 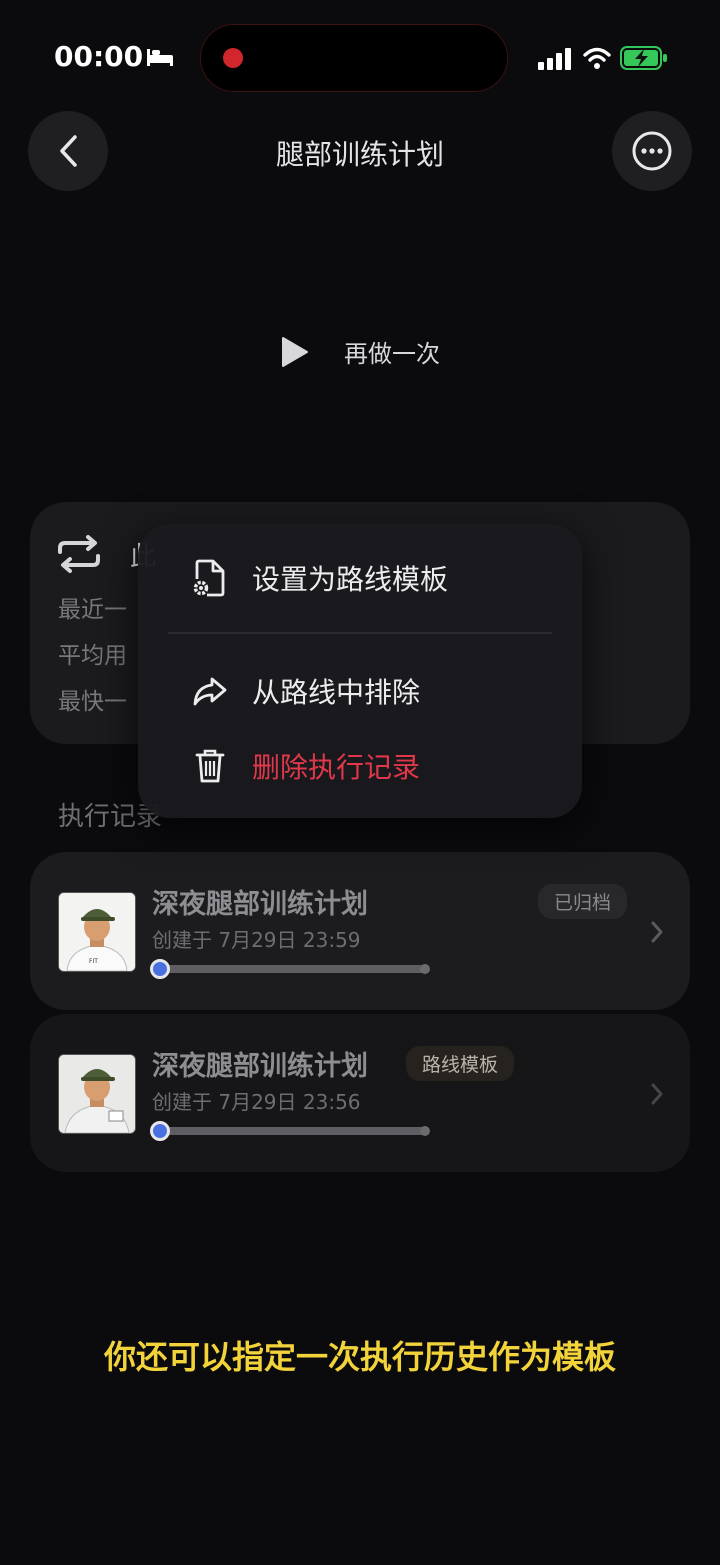 What do you see at coordinates (336, 767) in the screenshot?
I see `menu-item-label: 删除执行记录` at bounding box center [336, 767].